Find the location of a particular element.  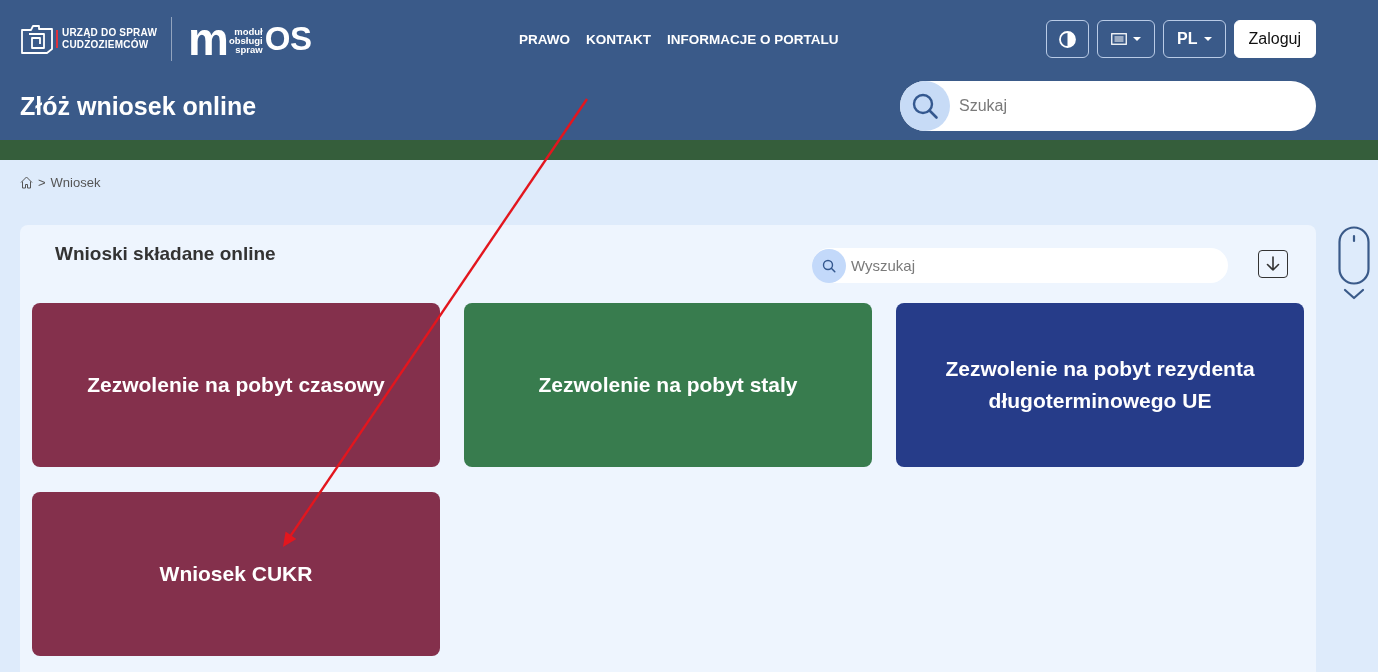

login-button: Zaloguj is located at coordinates (1274, 39).